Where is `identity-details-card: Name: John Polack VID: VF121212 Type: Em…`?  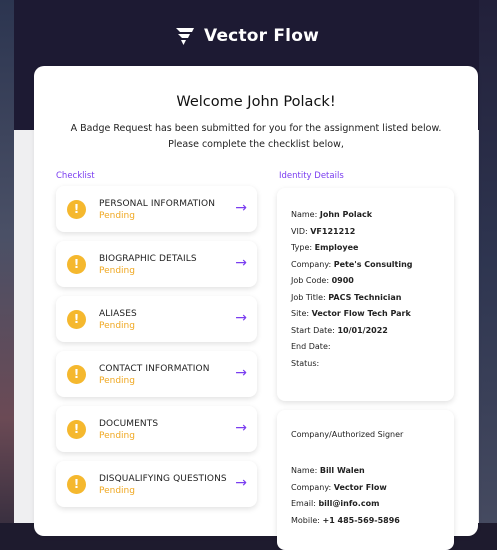
identity-details-card: Name: John Polack VID: VF121212 Type: Em… is located at coordinates (365, 294).